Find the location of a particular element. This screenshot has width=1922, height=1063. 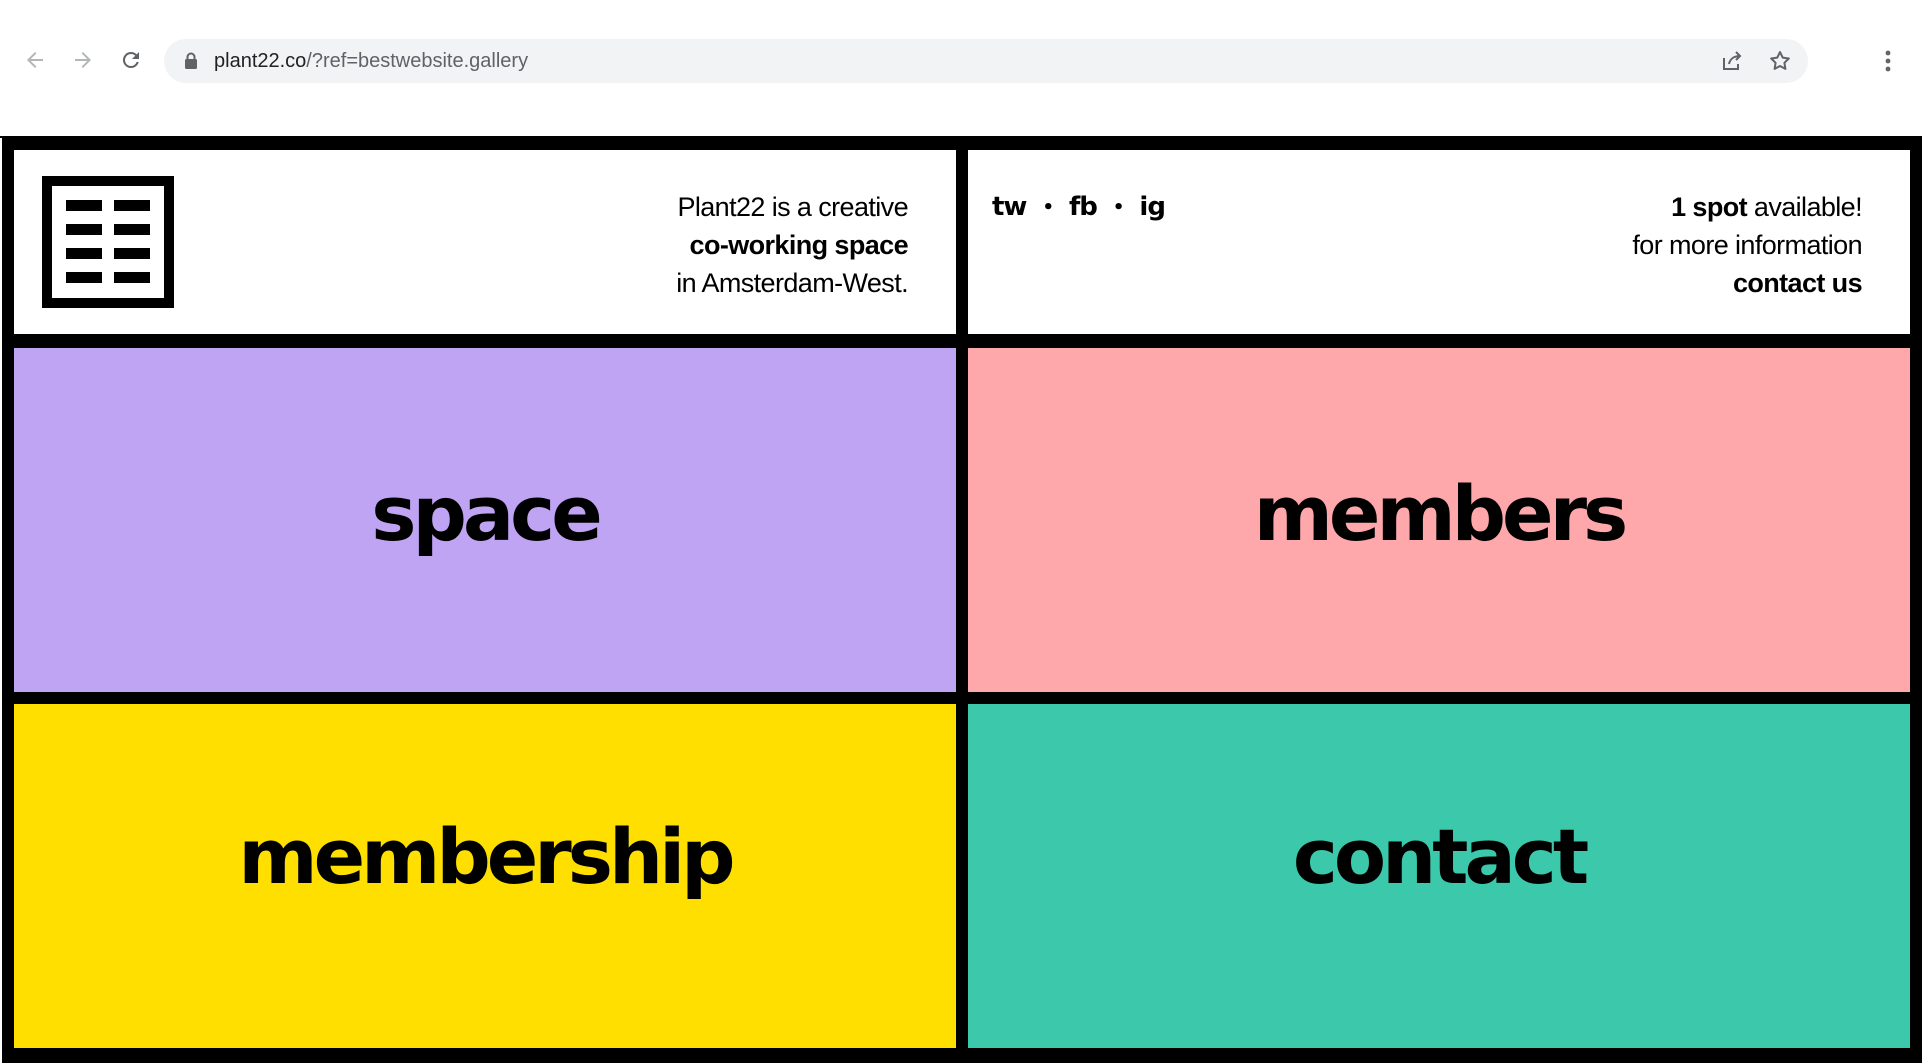

back-button is located at coordinates (35, 60).